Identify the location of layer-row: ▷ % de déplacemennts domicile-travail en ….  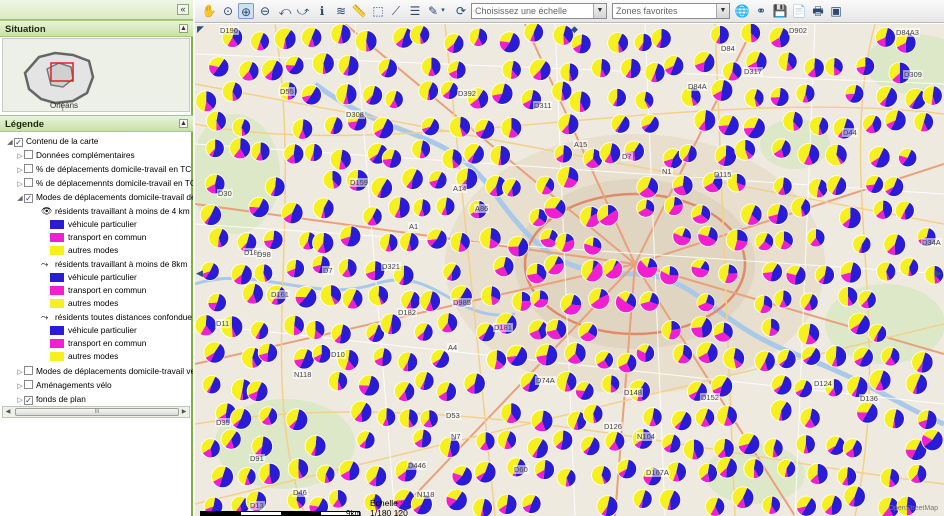
(104, 183).